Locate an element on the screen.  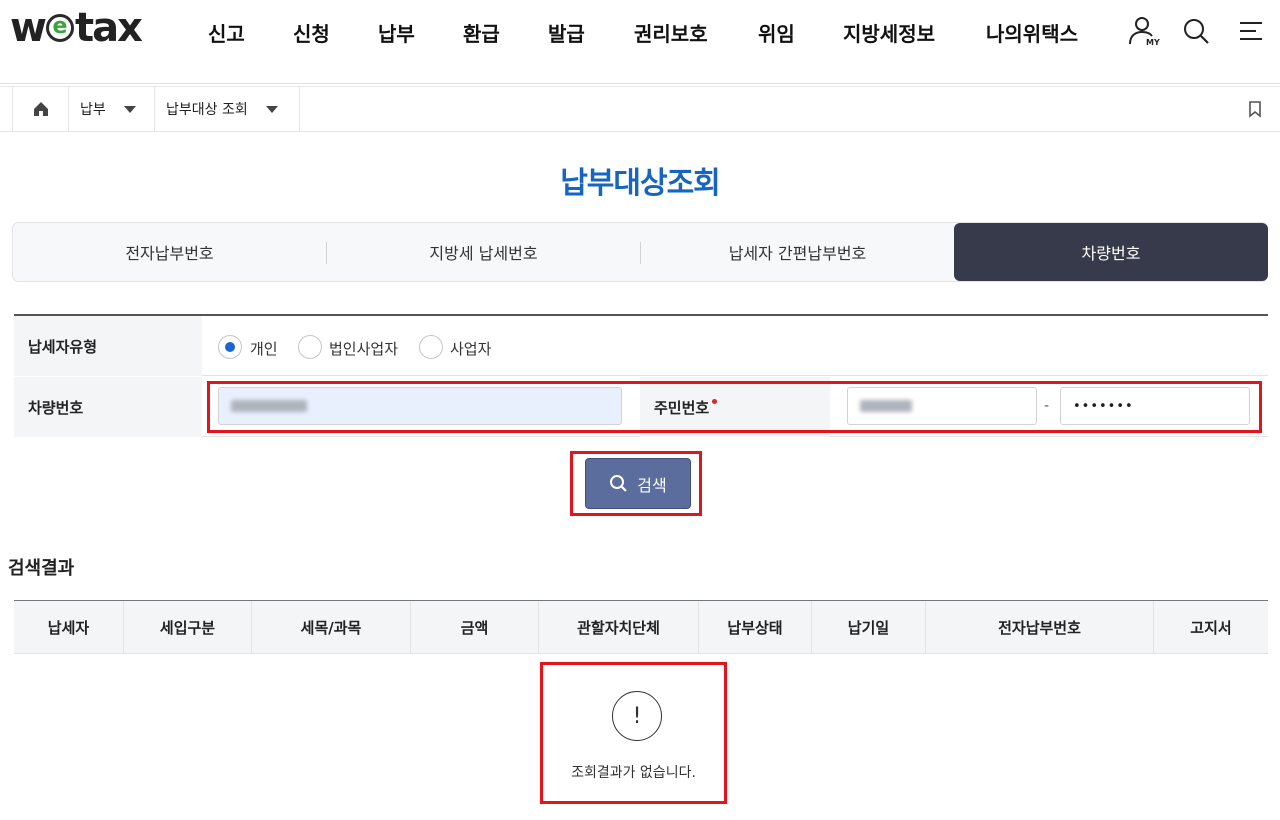
tab-local-tax-number: 지방세 납세번호 is located at coordinates (483, 252).